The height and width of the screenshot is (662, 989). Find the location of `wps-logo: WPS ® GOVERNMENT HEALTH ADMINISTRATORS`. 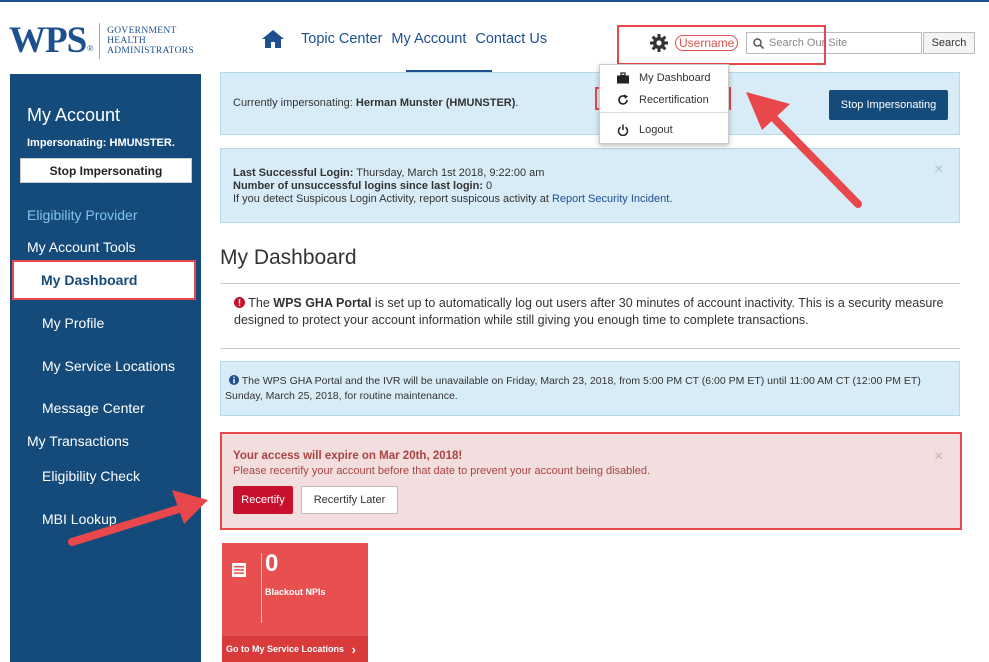

wps-logo: WPS ® GOVERNMENT HEALTH ADMINISTRATORS is located at coordinates (101, 40).